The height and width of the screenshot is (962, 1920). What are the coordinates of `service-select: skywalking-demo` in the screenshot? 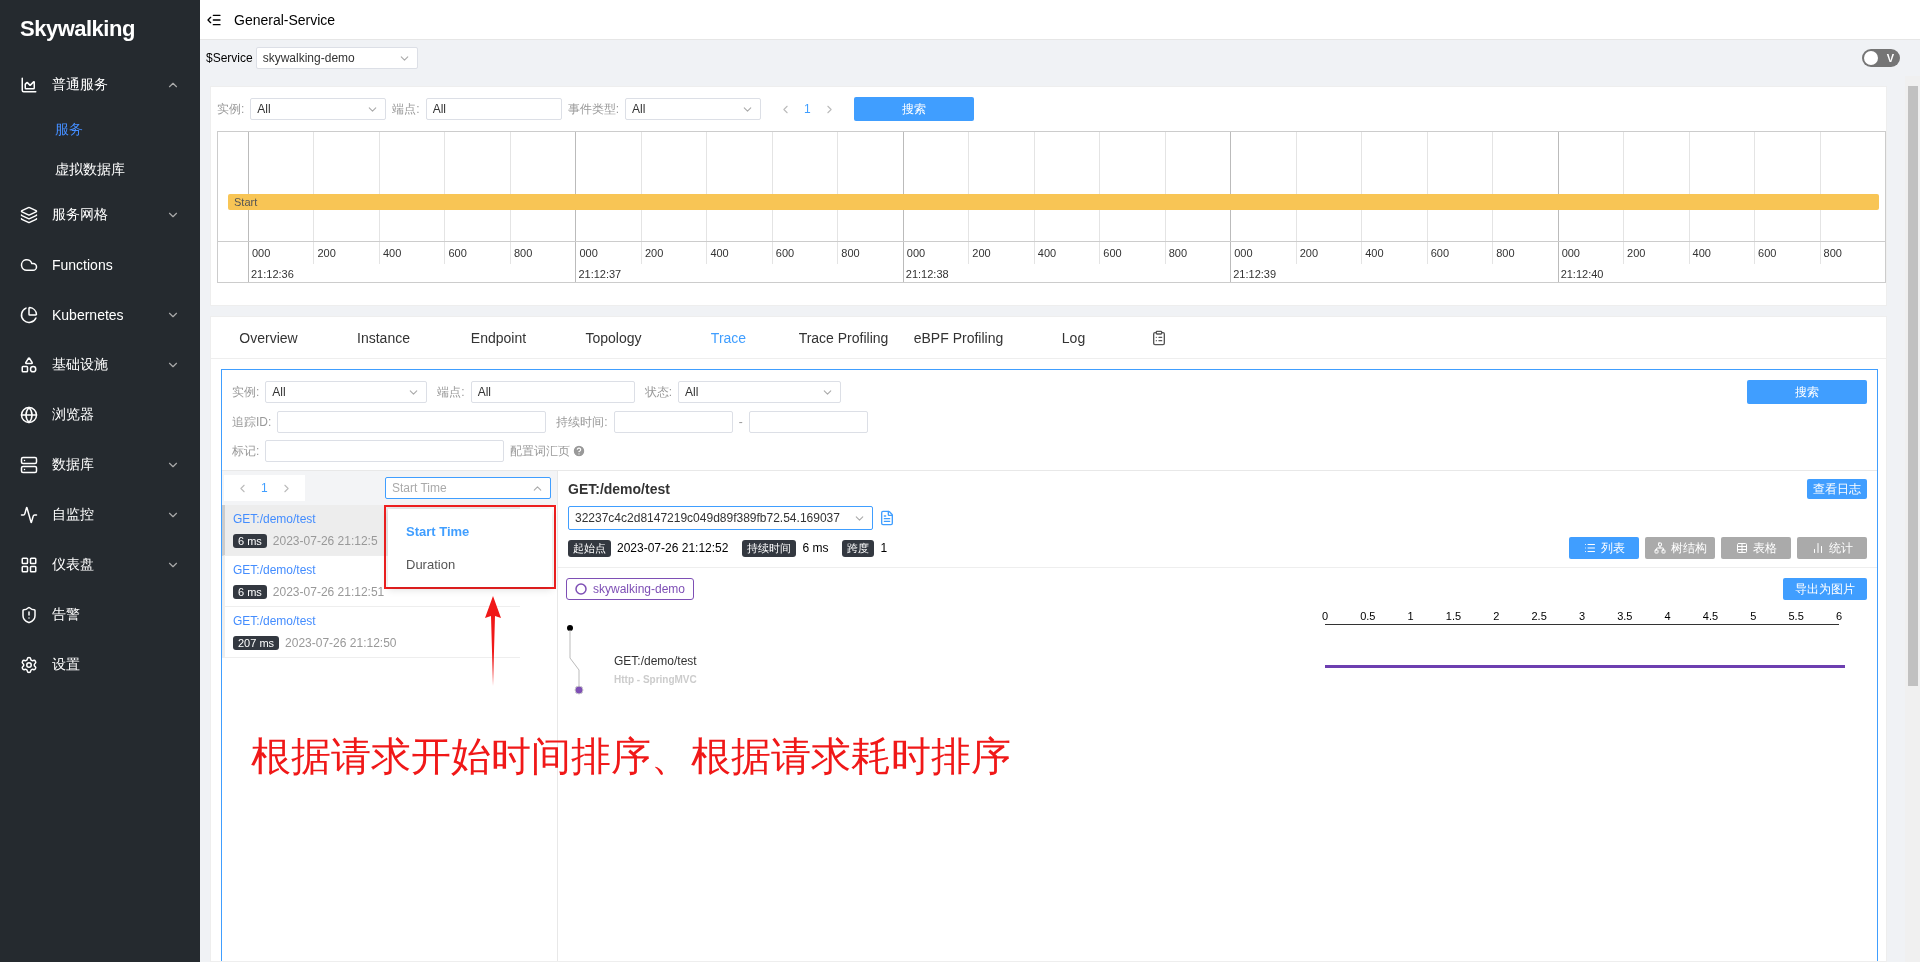 It's located at (336, 58).